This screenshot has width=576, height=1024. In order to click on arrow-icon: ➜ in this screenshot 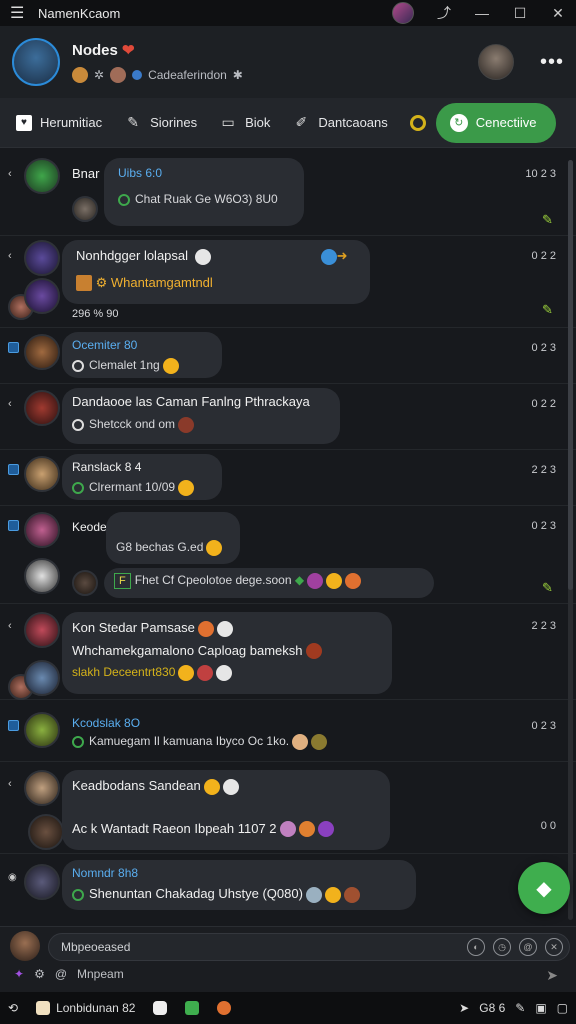, I will do `click(342, 255)`.